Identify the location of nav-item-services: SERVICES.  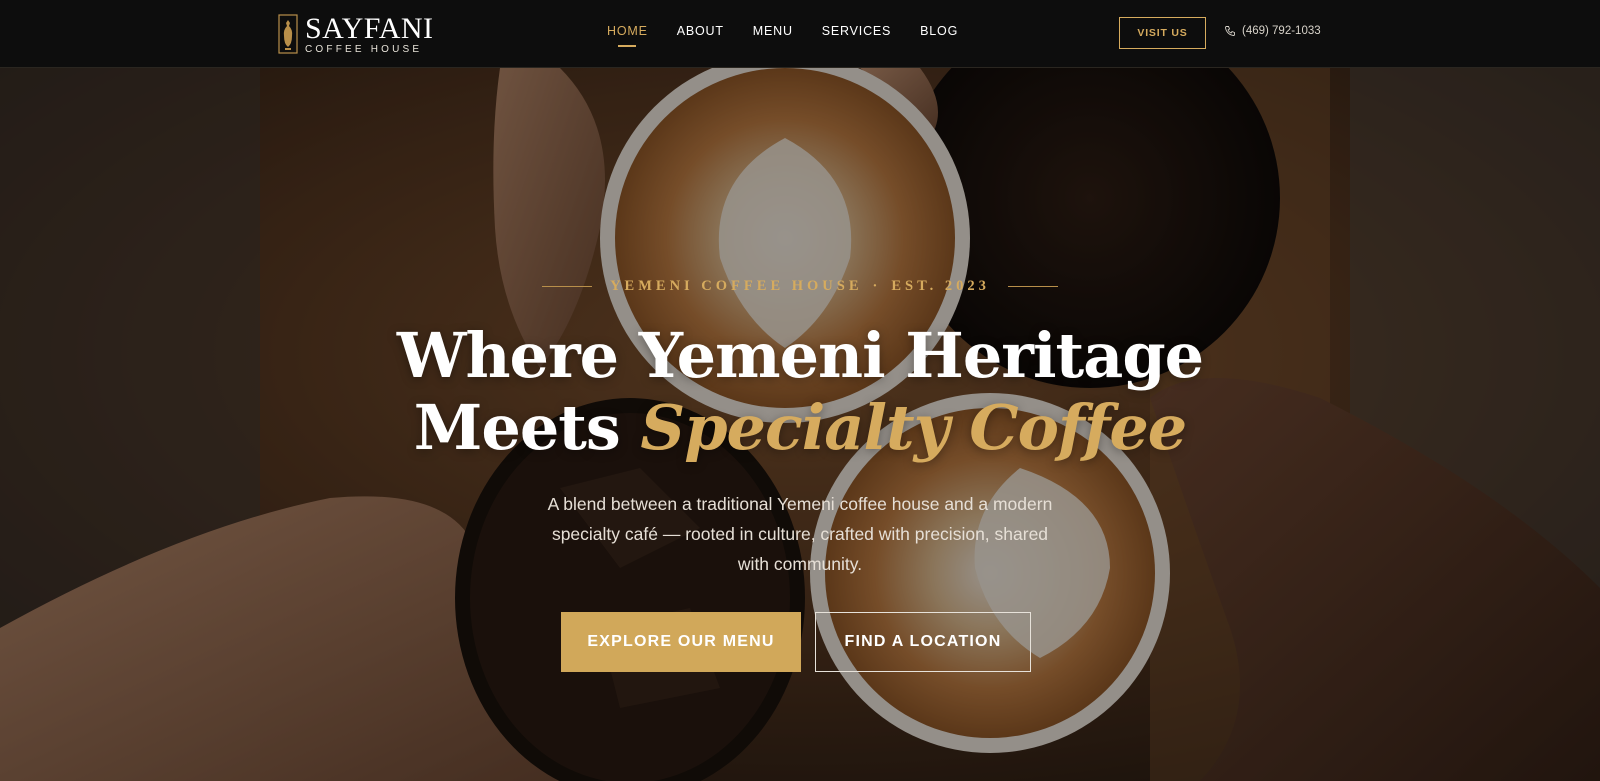
(856, 31).